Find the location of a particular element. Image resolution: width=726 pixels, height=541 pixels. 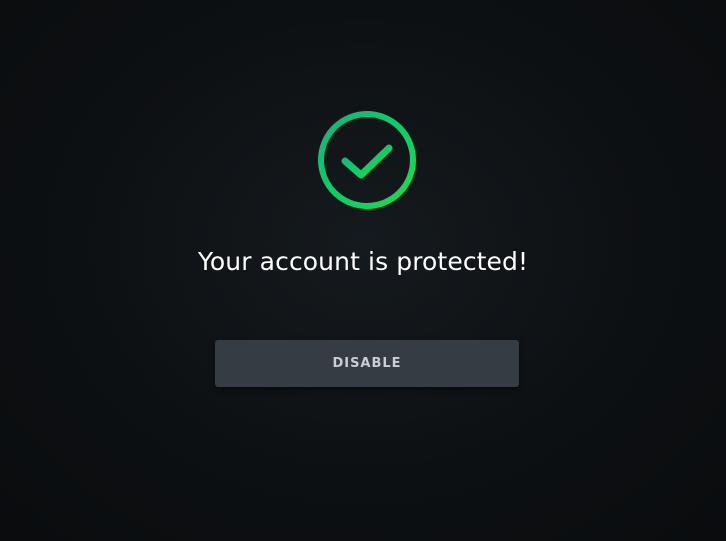

protection-status-message: Your account is protected! is located at coordinates (363, 261).